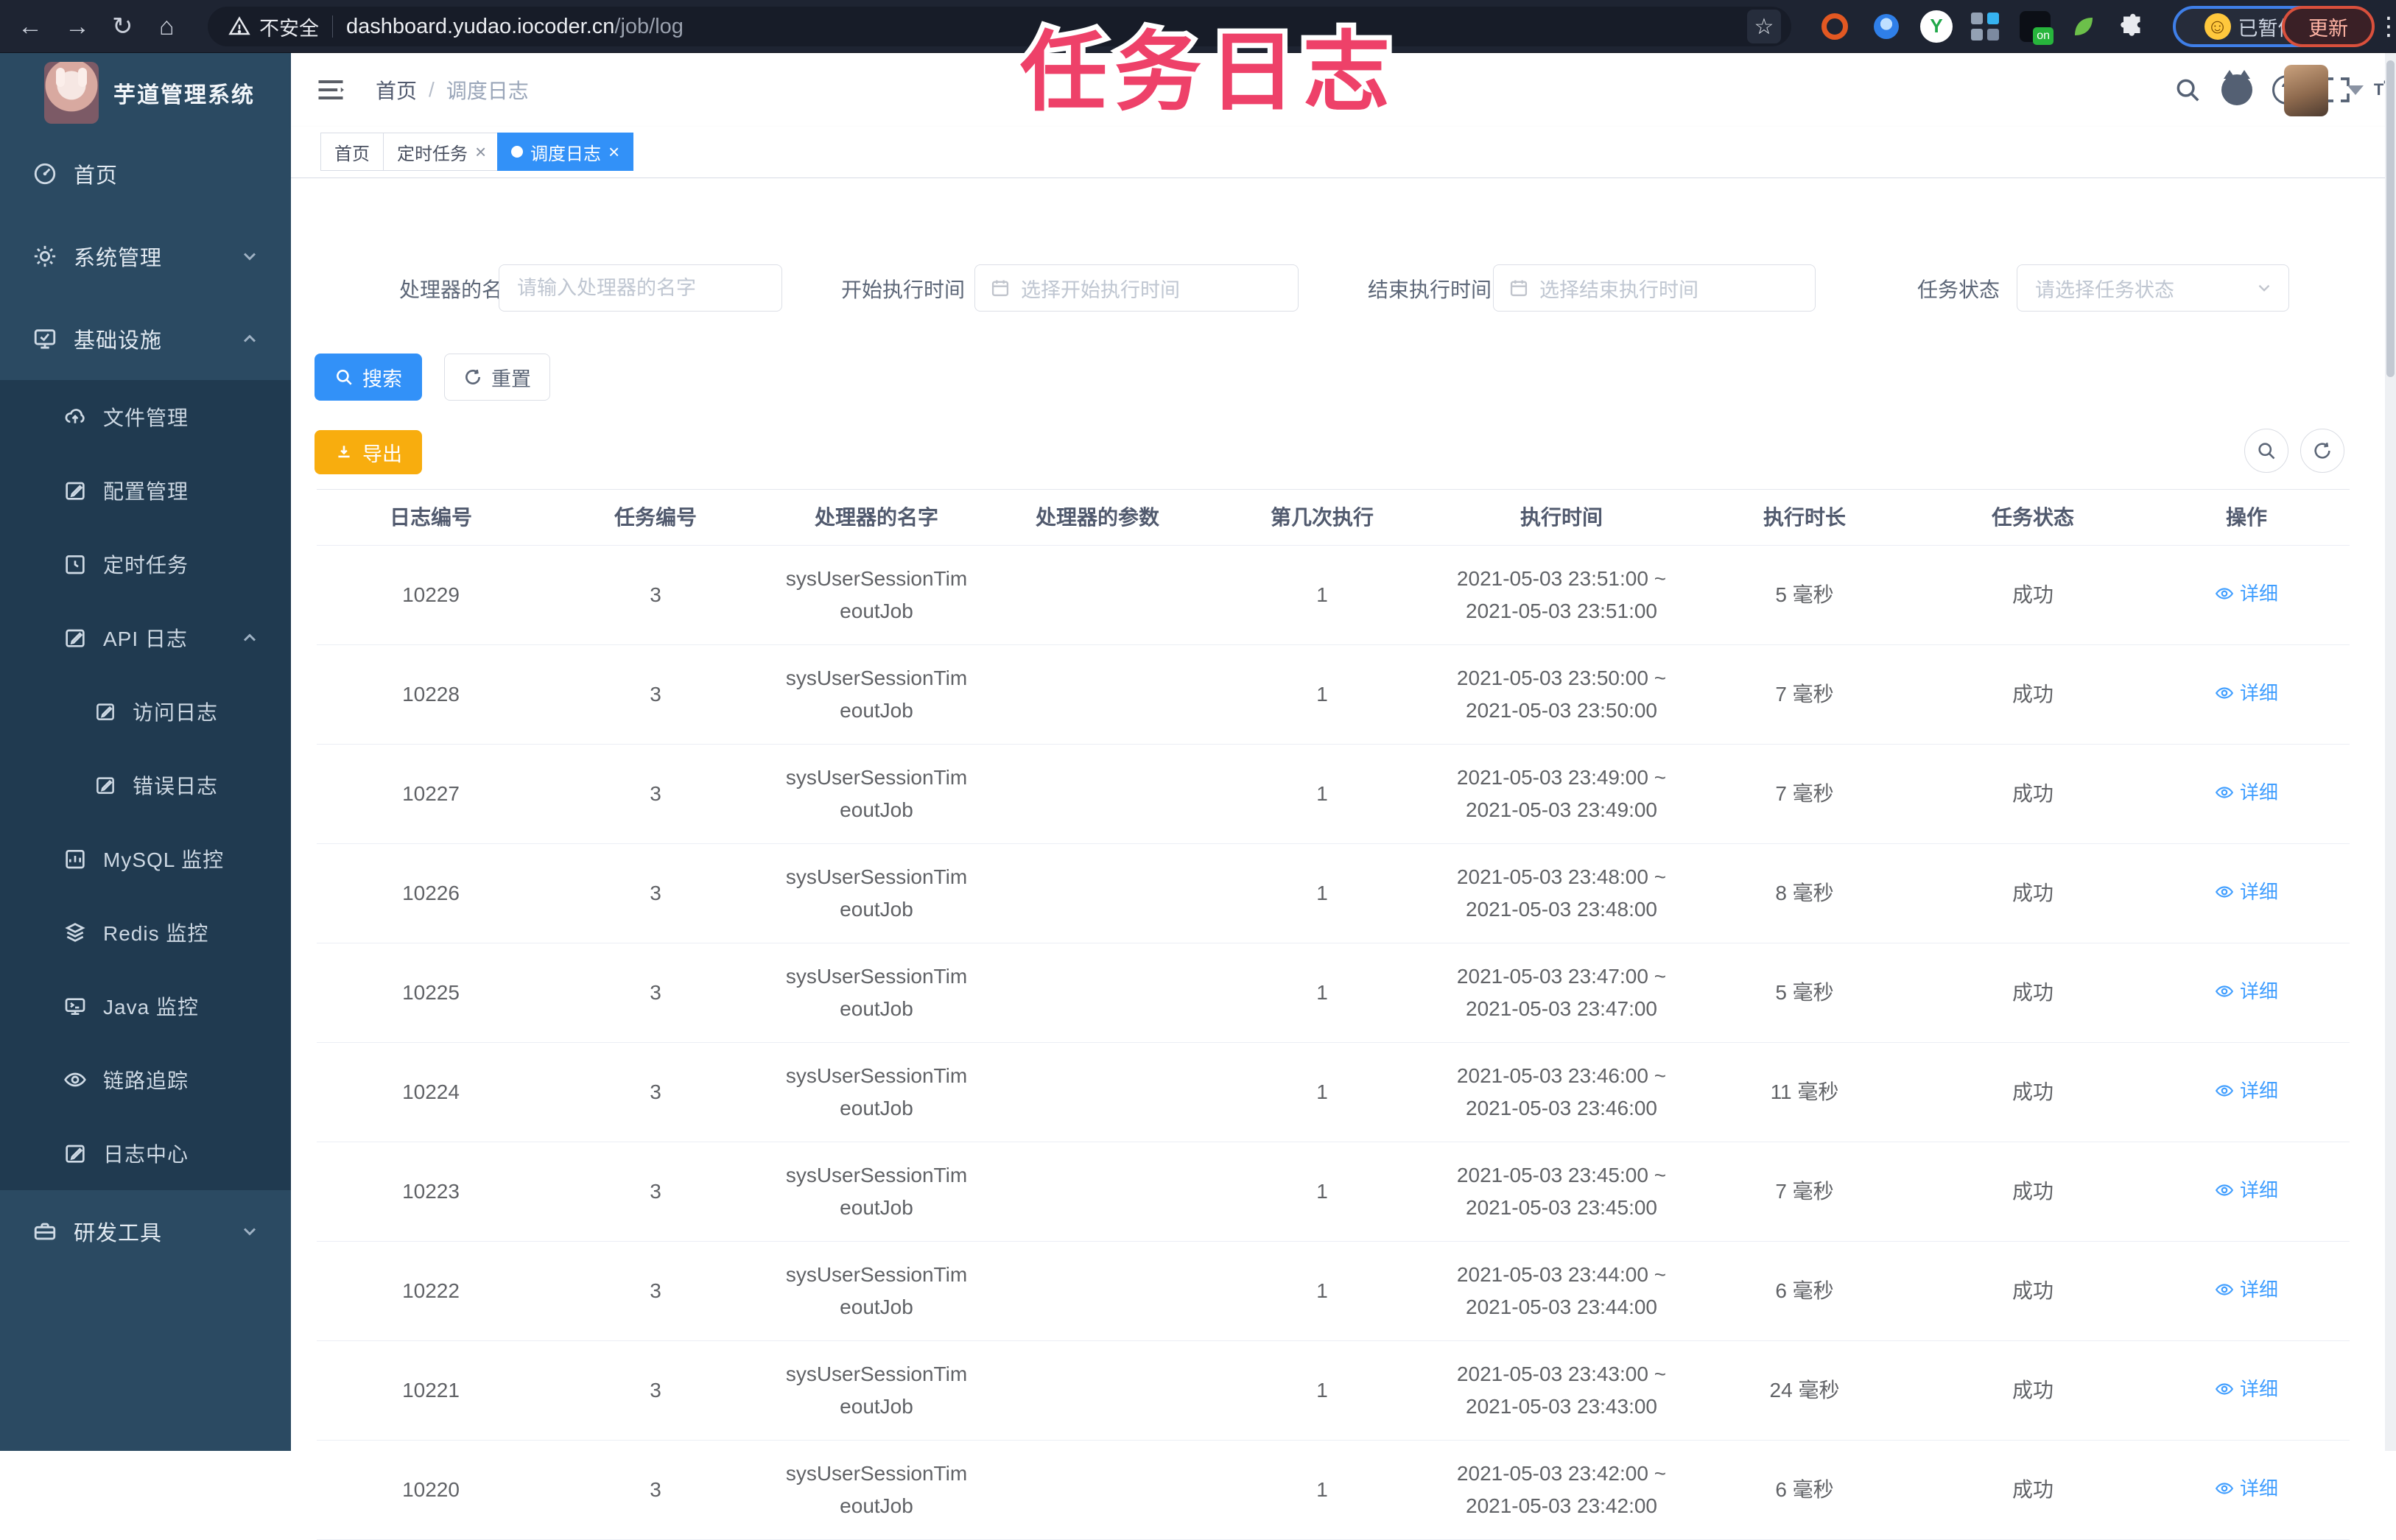 The image size is (2396, 1540). I want to click on avatar-caret-down-icon, so click(2355, 90).